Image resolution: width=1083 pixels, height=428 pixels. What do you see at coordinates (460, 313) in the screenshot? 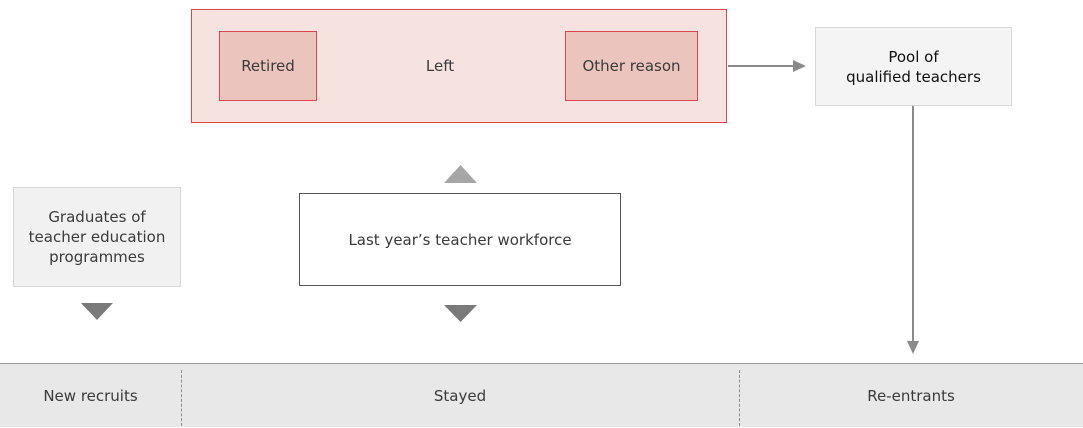
I see `workforce-down-triangle-icon` at bounding box center [460, 313].